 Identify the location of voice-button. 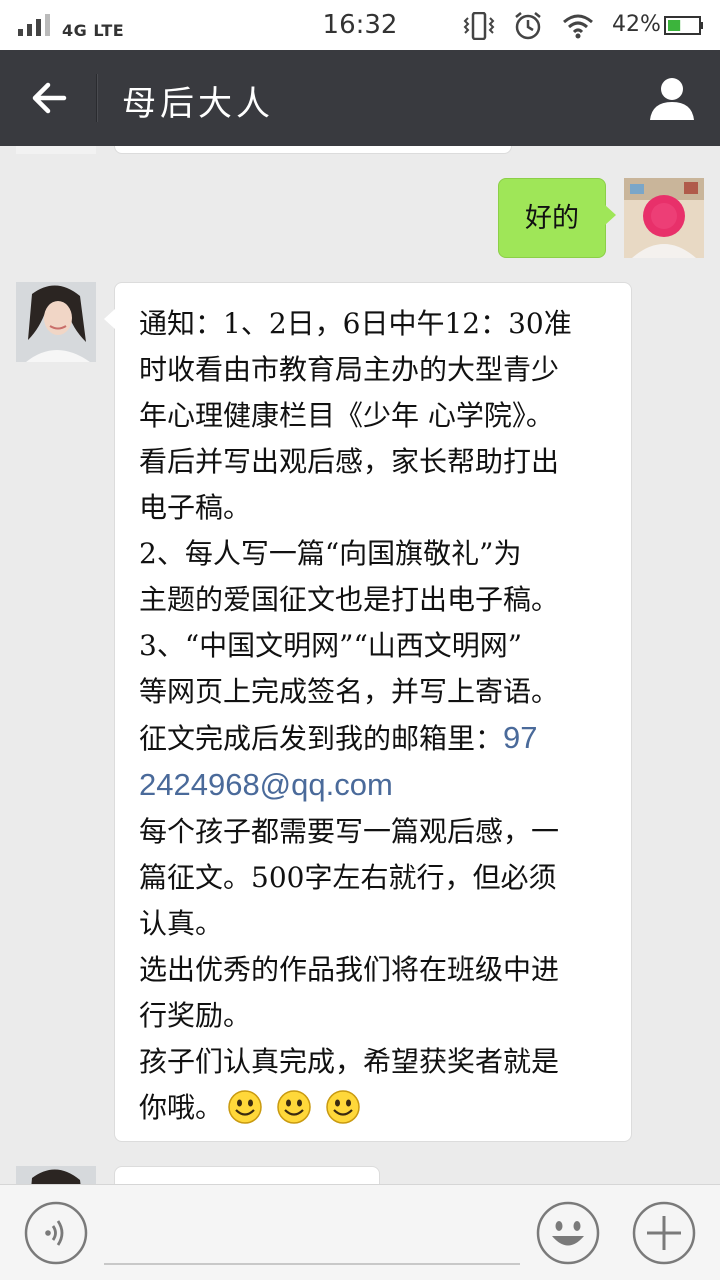
(56, 1233).